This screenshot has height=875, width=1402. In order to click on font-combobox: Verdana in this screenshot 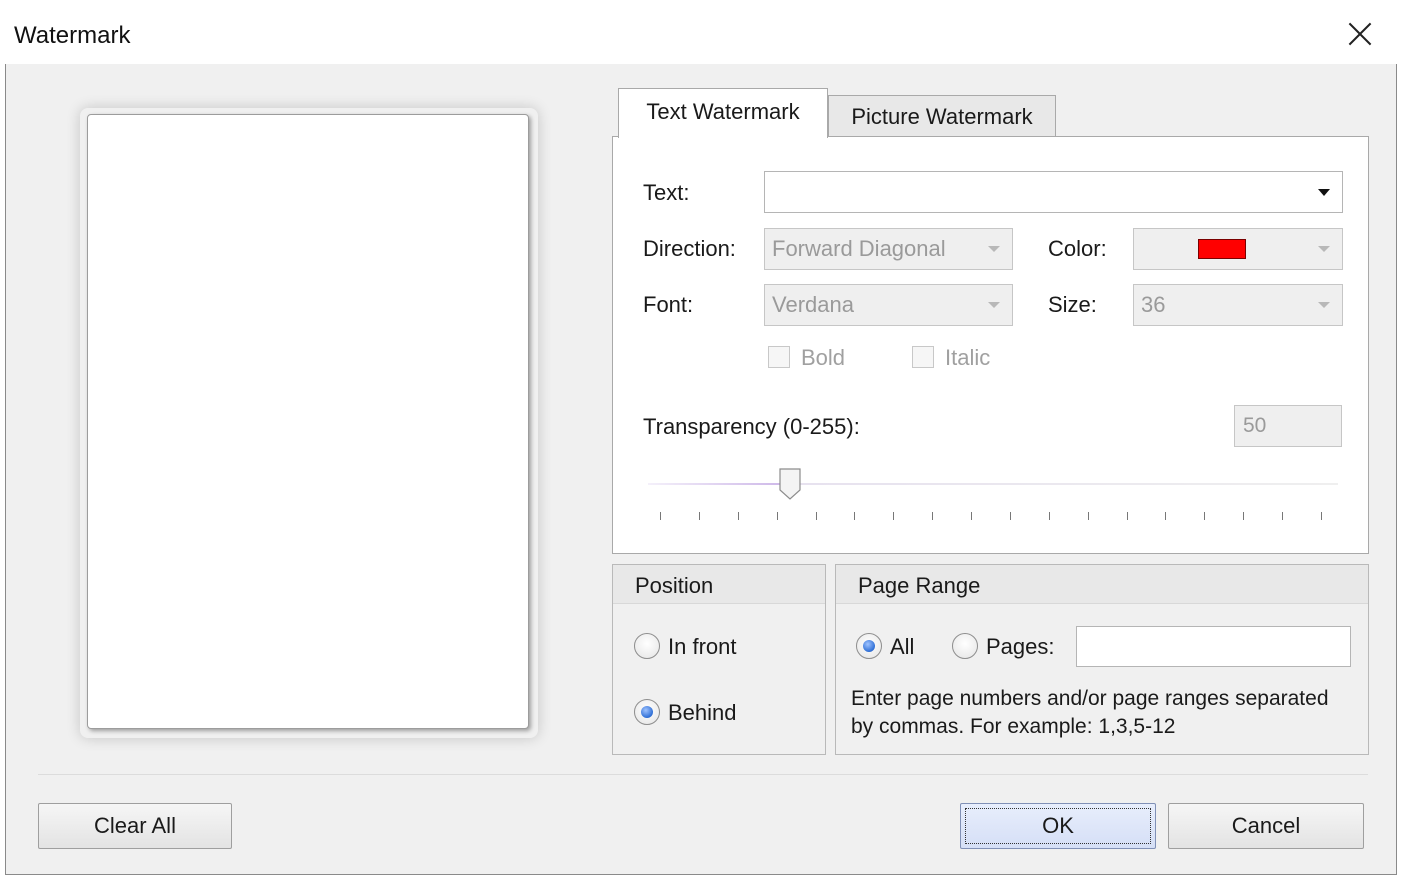, I will do `click(888, 305)`.